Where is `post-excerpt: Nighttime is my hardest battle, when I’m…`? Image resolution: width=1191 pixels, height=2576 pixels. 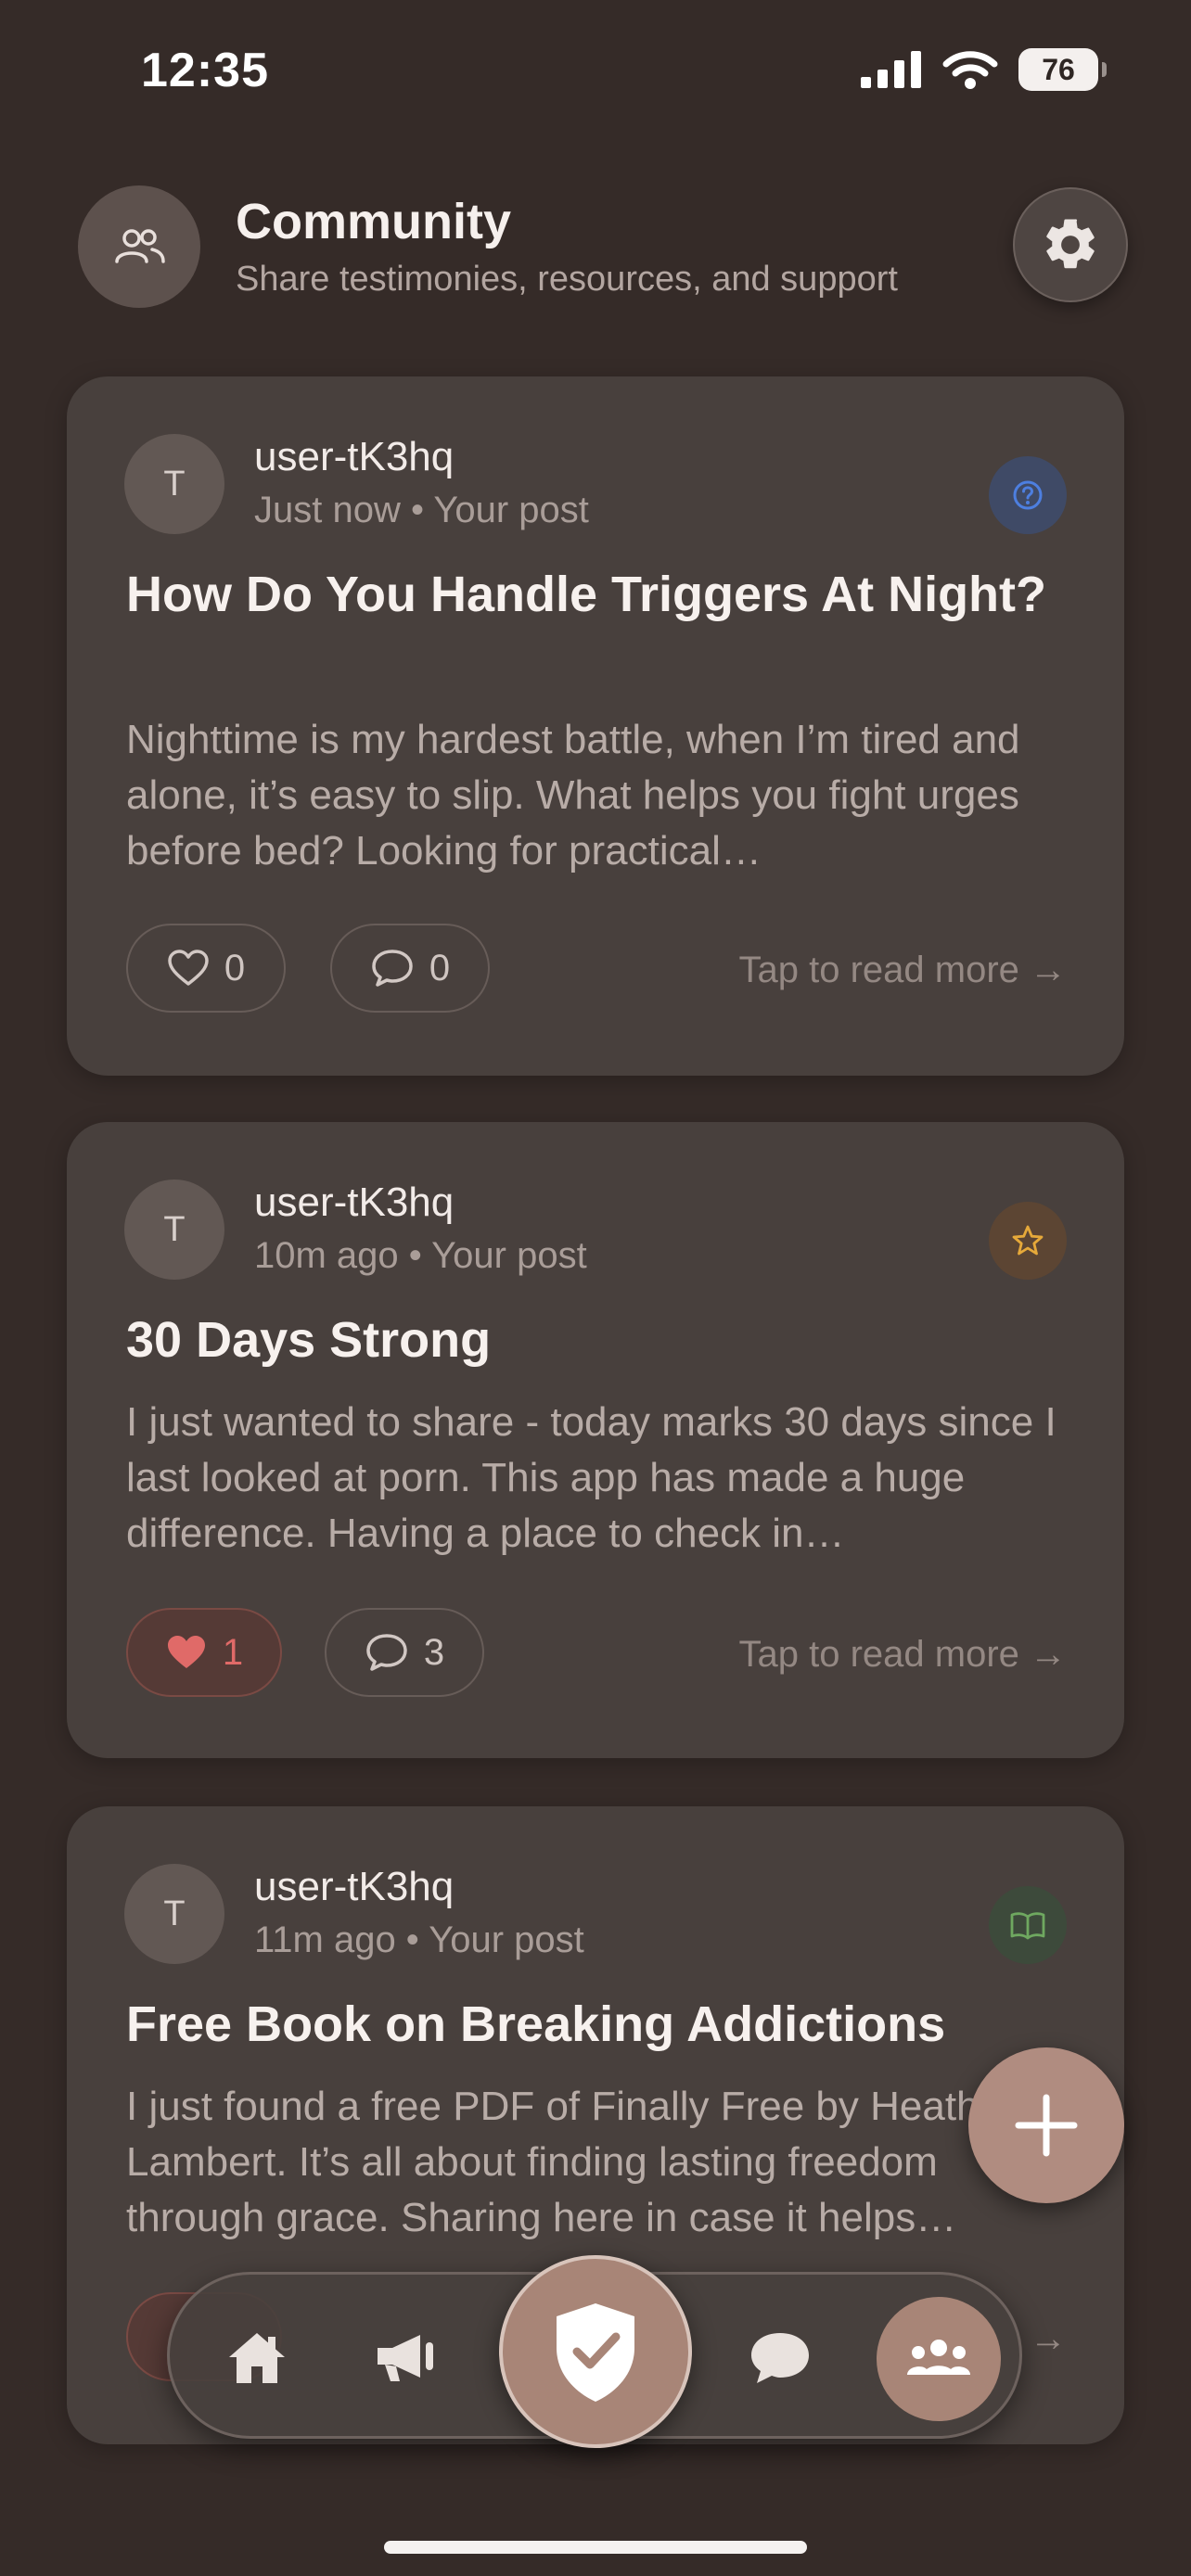
post-excerpt: Nighttime is my hardest battle, when I’m… is located at coordinates (573, 796).